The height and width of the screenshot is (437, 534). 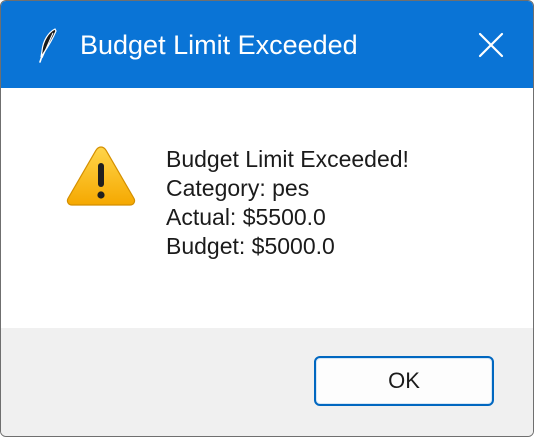 I want to click on close-icon, so click(x=491, y=45).